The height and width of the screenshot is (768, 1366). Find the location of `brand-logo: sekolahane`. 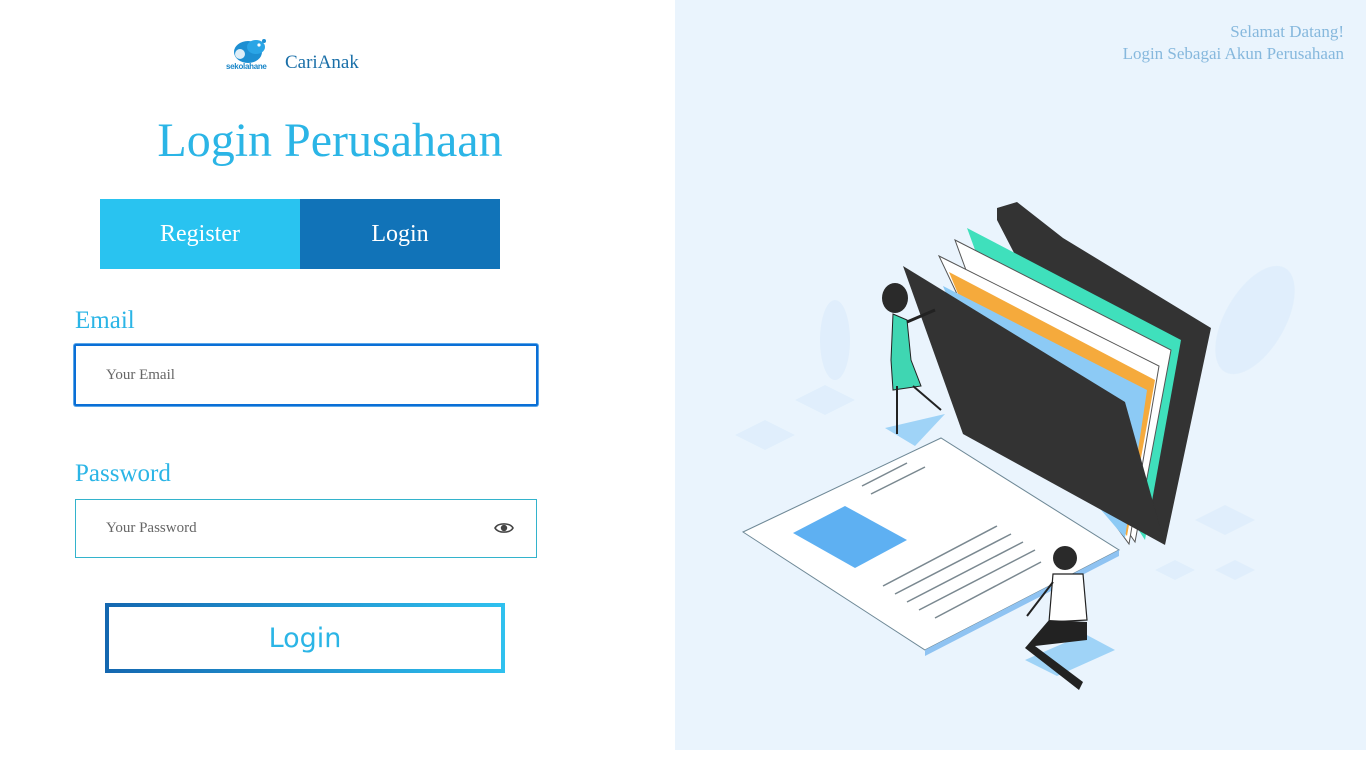

brand-logo: sekolahane is located at coordinates (250, 56).